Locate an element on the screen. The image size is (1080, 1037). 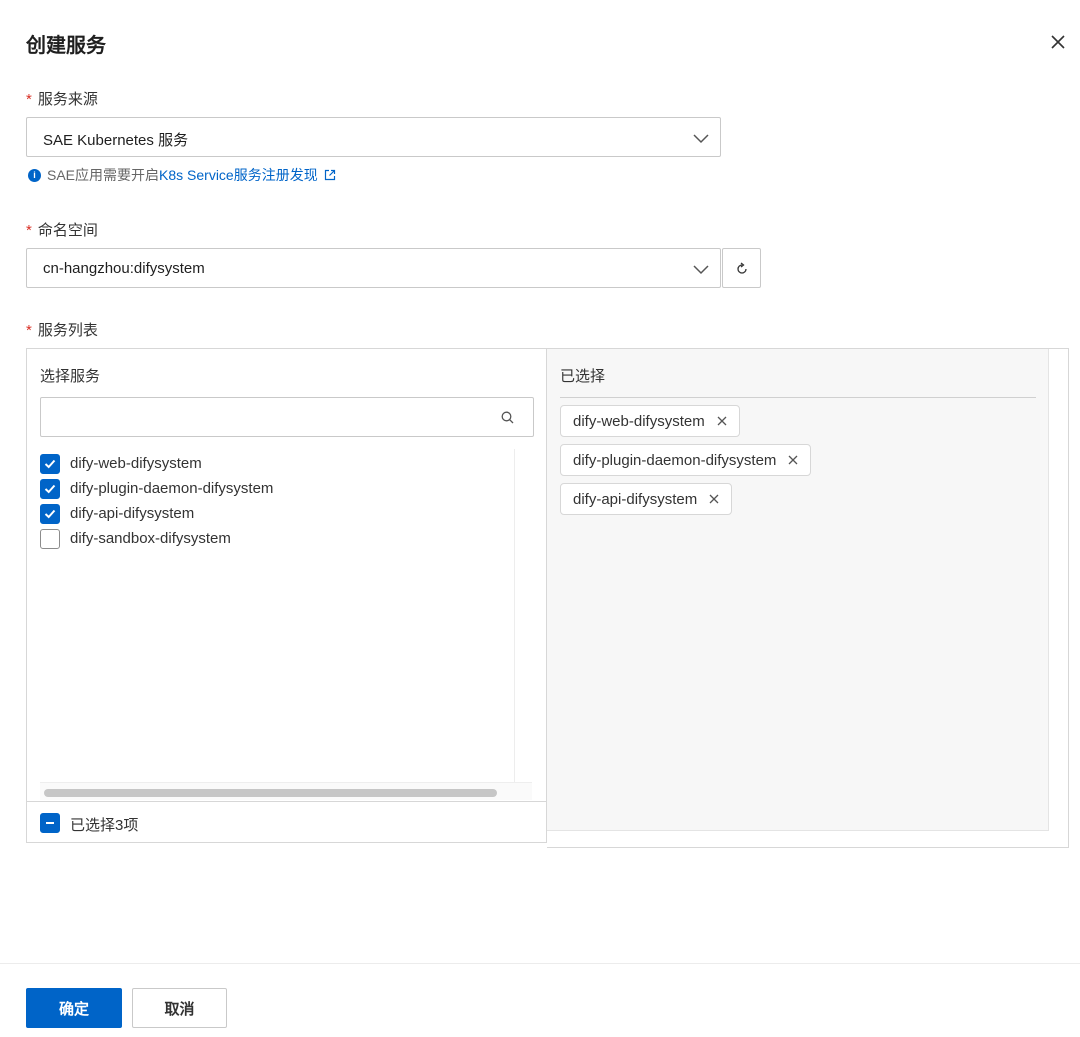
selected-tag: dify-api-difysystem is located at coordinates (646, 499).